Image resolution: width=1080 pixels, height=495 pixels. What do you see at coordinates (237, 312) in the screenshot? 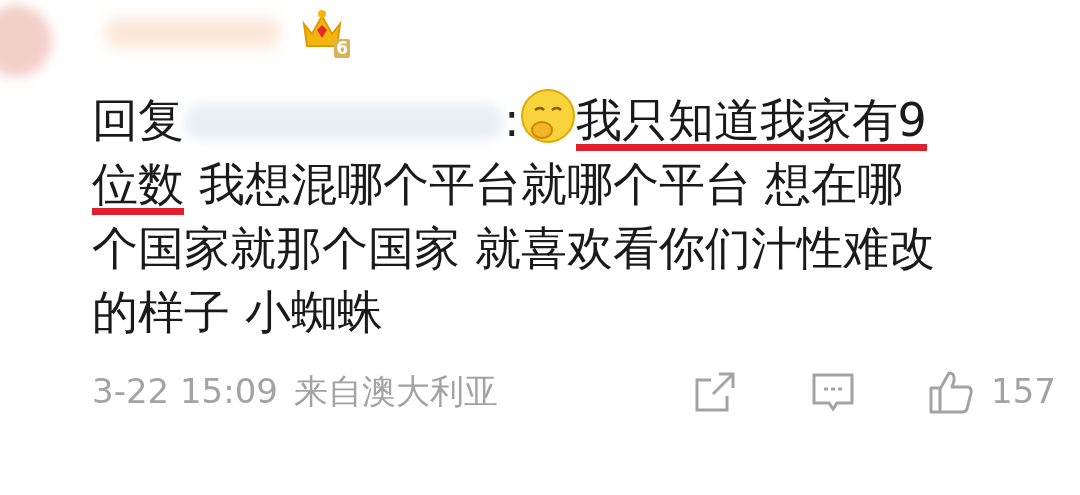
I see `comment-text: 的样子 小蜘蛛` at bounding box center [237, 312].